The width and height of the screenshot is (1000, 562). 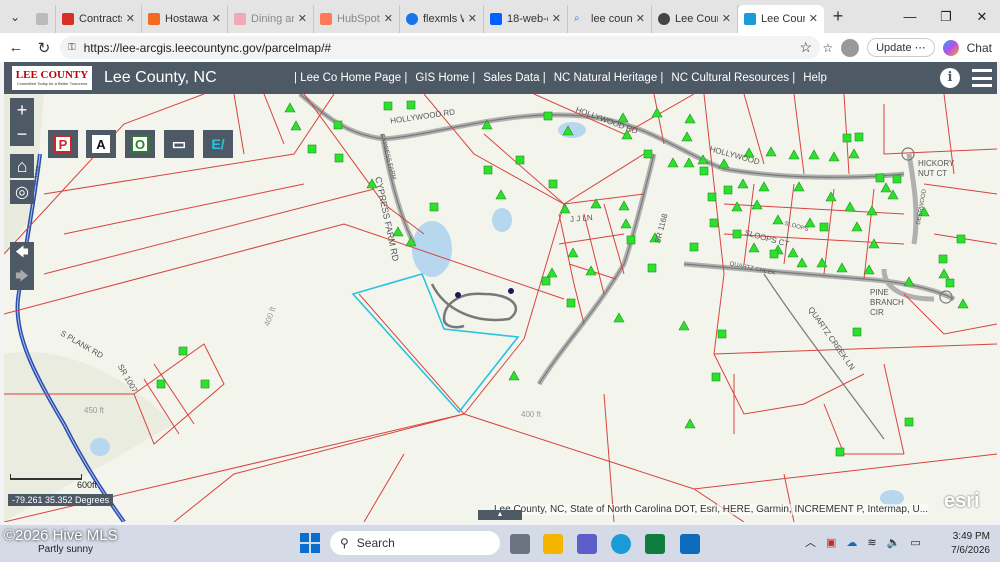 I want to click on parcel-tool-button: P, so click(x=63, y=144).